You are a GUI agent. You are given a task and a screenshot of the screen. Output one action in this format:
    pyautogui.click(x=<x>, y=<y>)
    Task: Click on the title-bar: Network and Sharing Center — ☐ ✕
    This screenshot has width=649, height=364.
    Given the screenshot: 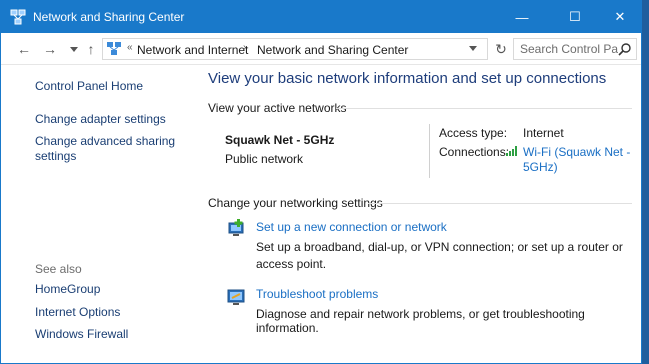 What is the action you would take?
    pyautogui.click(x=321, y=17)
    